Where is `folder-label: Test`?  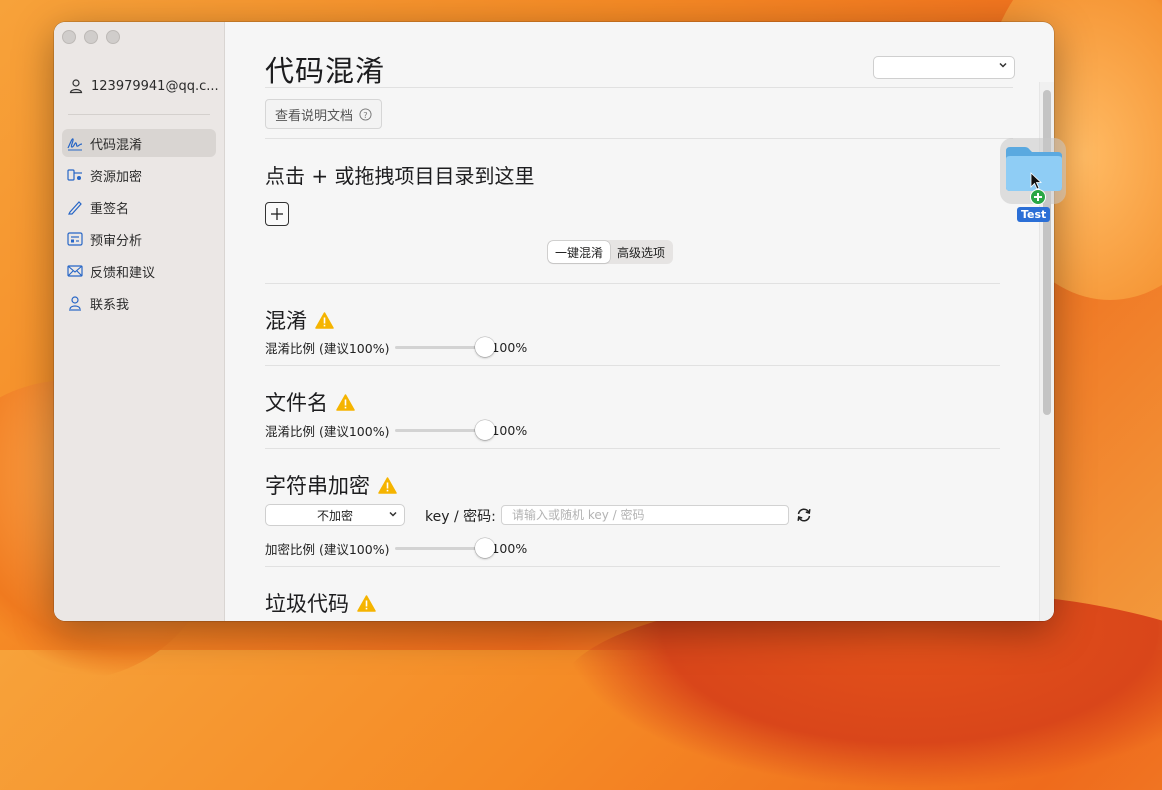
folder-label: Test is located at coordinates (1034, 214).